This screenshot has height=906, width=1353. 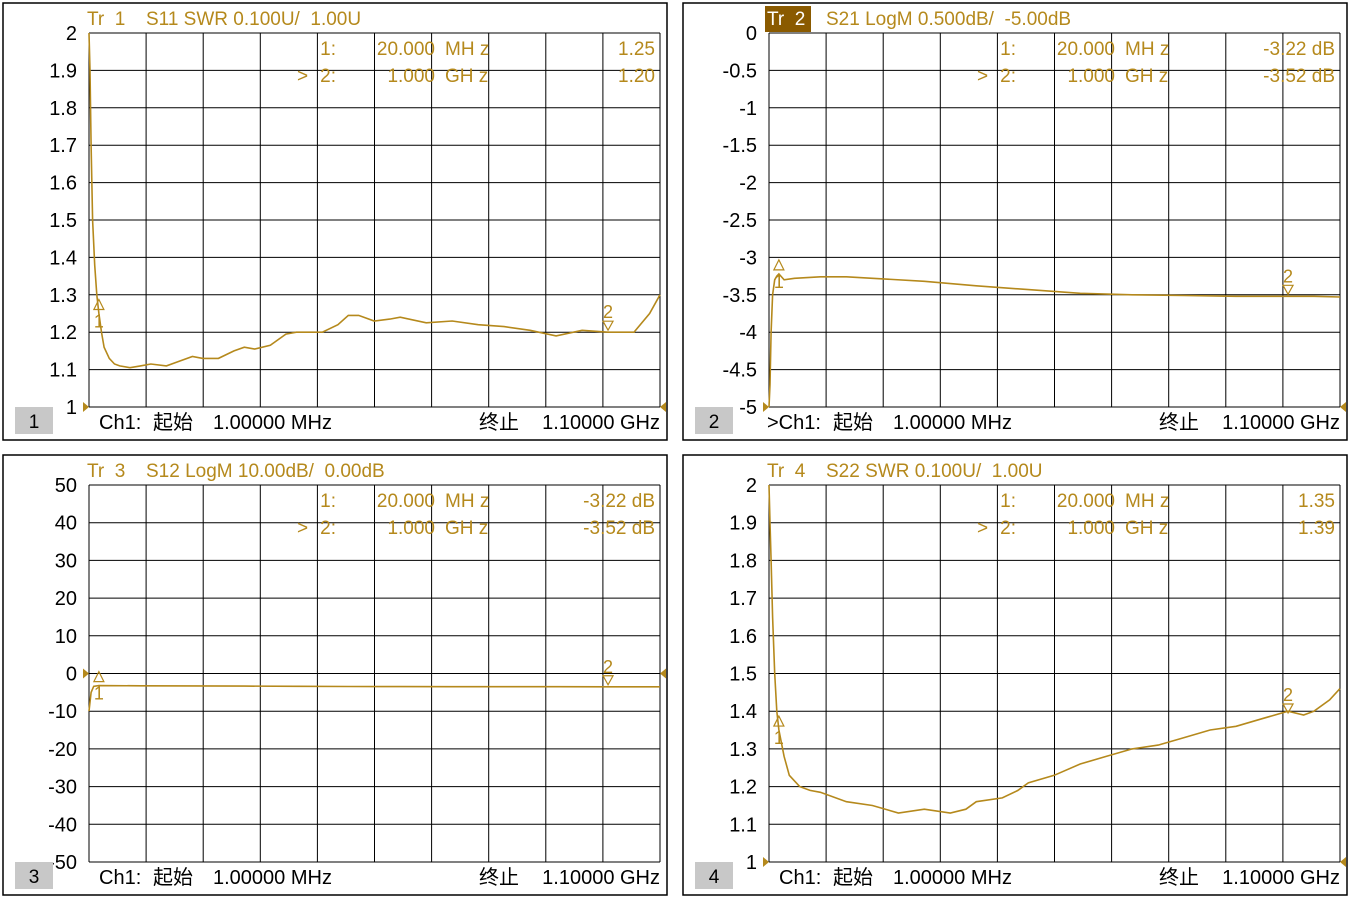 What do you see at coordinates (743, 637) in the screenshot?
I see `y-tick-label: 1.6` at bounding box center [743, 637].